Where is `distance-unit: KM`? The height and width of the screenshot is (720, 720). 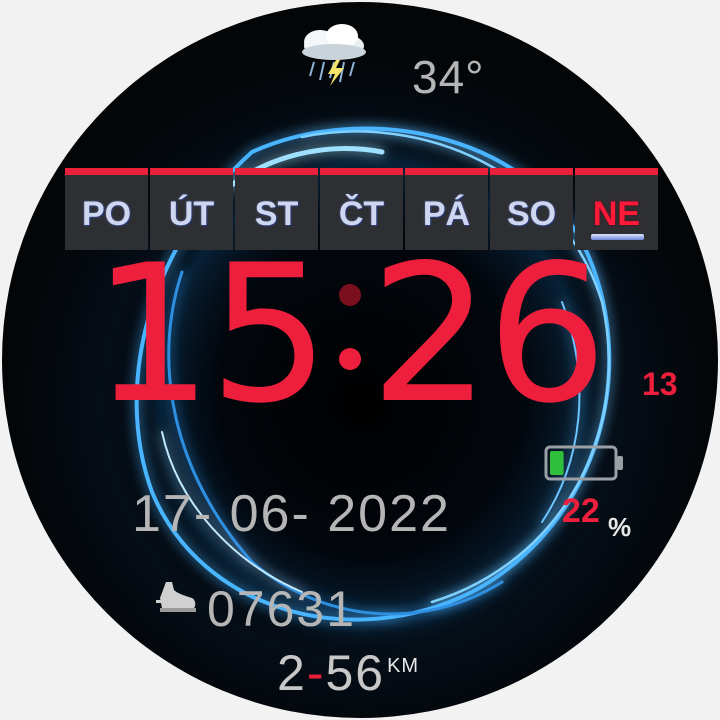 distance-unit: KM is located at coordinates (403, 666).